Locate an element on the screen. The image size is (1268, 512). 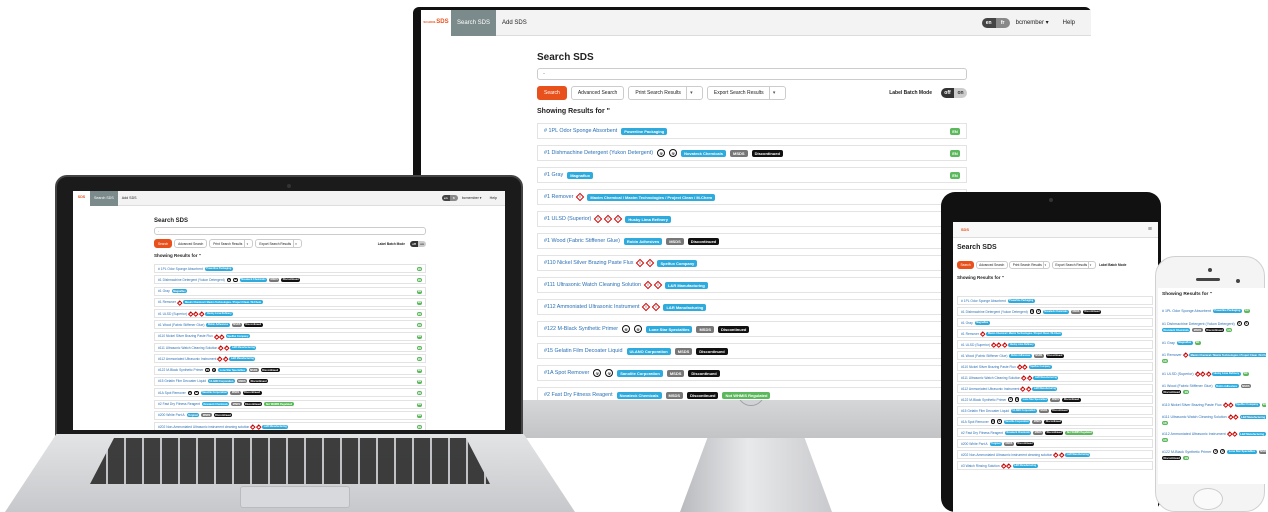
result-row: #1 ULSD (Superior) Husky Lima Refinery is located at coordinates (1055, 344).